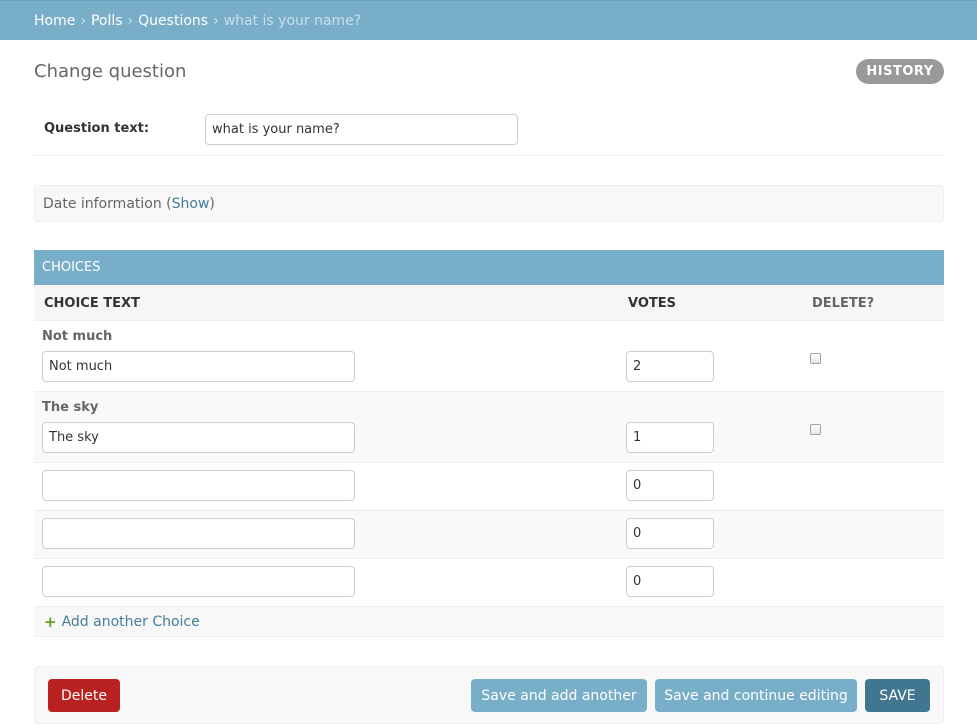 The width and height of the screenshot is (977, 726). What do you see at coordinates (84, 695) in the screenshot?
I see `delete-button: Delete` at bounding box center [84, 695].